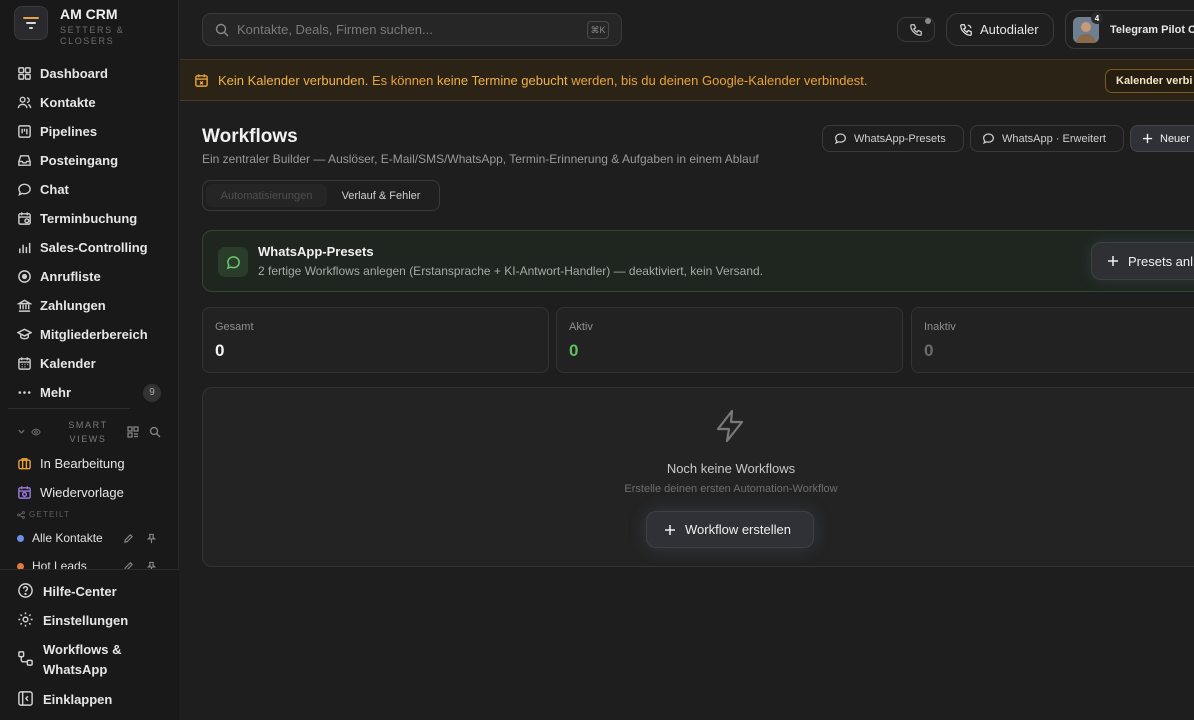 Image resolution: width=1194 pixels, height=720 pixels. Describe the element at coordinates (1009, 29) in the screenshot. I see `autodialer-label: Autodialer` at that location.